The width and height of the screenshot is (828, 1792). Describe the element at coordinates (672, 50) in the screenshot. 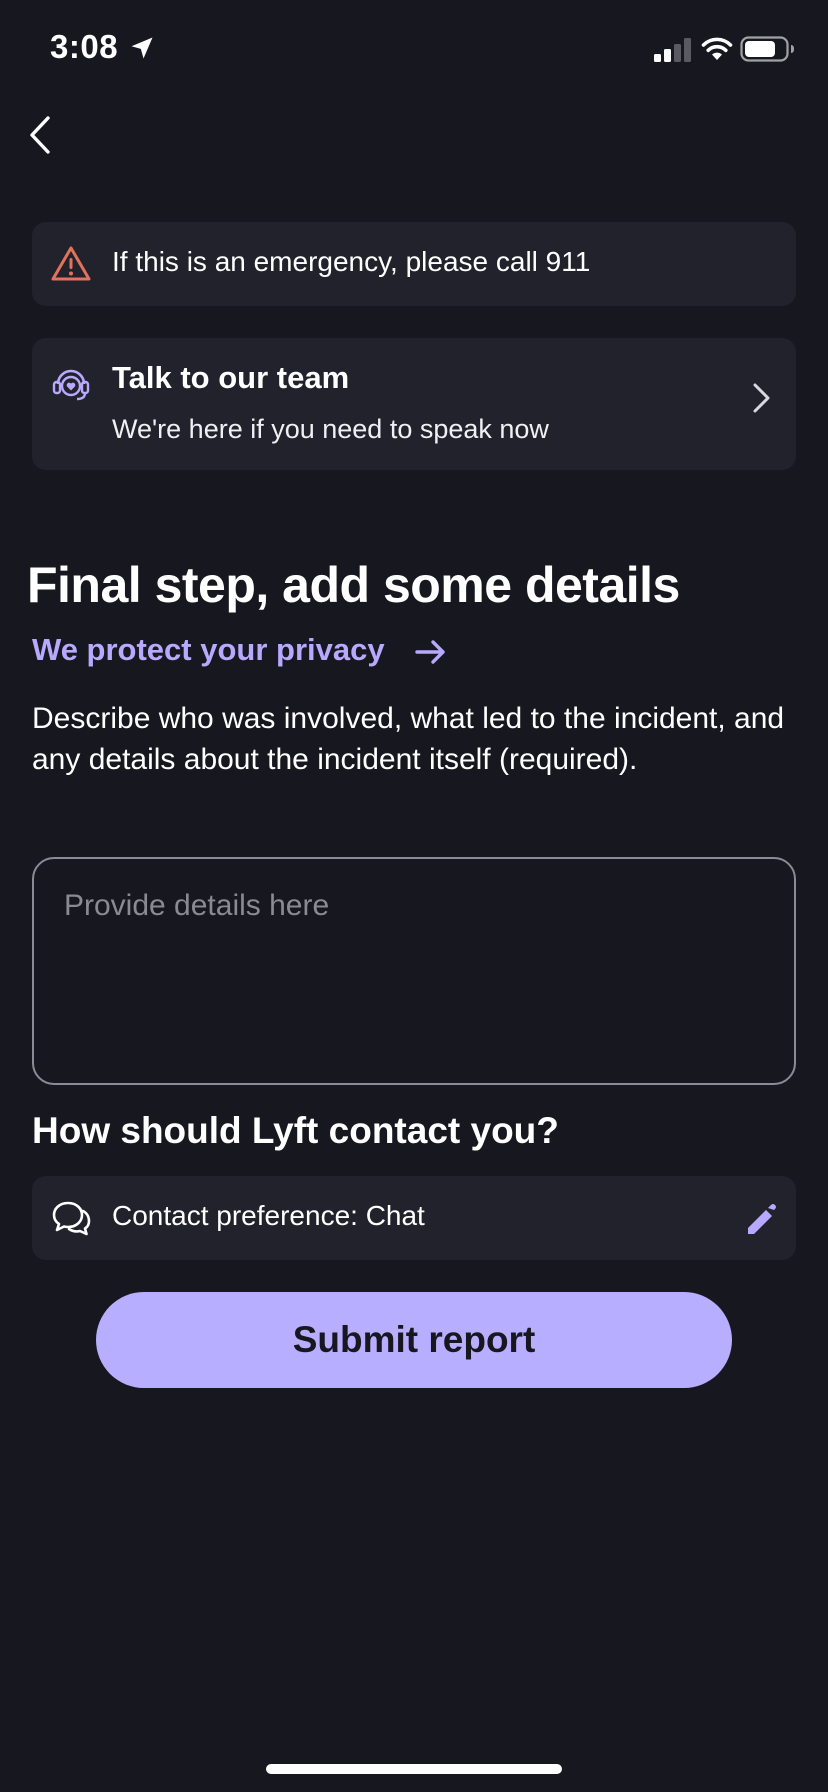

I see `cellular-signal-icon` at that location.